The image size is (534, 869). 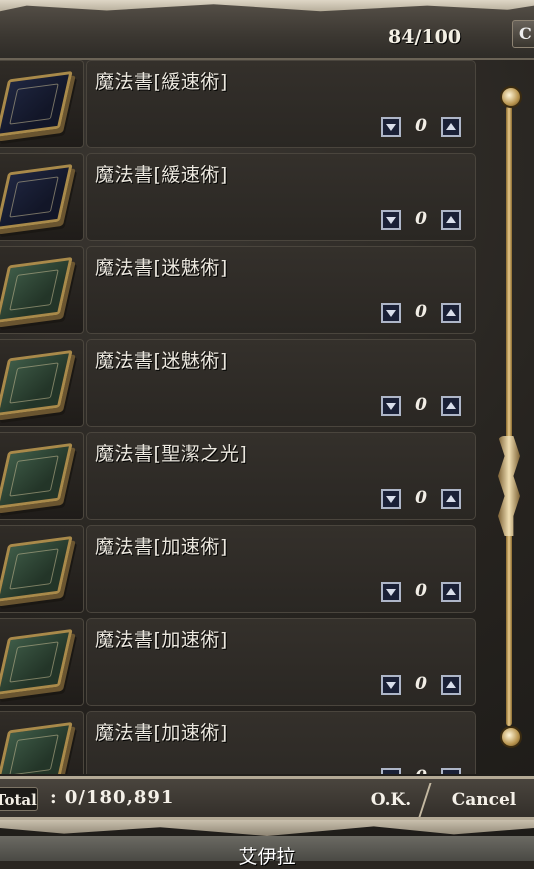 I want to click on scrollbar-thumb, so click(x=509, y=486).